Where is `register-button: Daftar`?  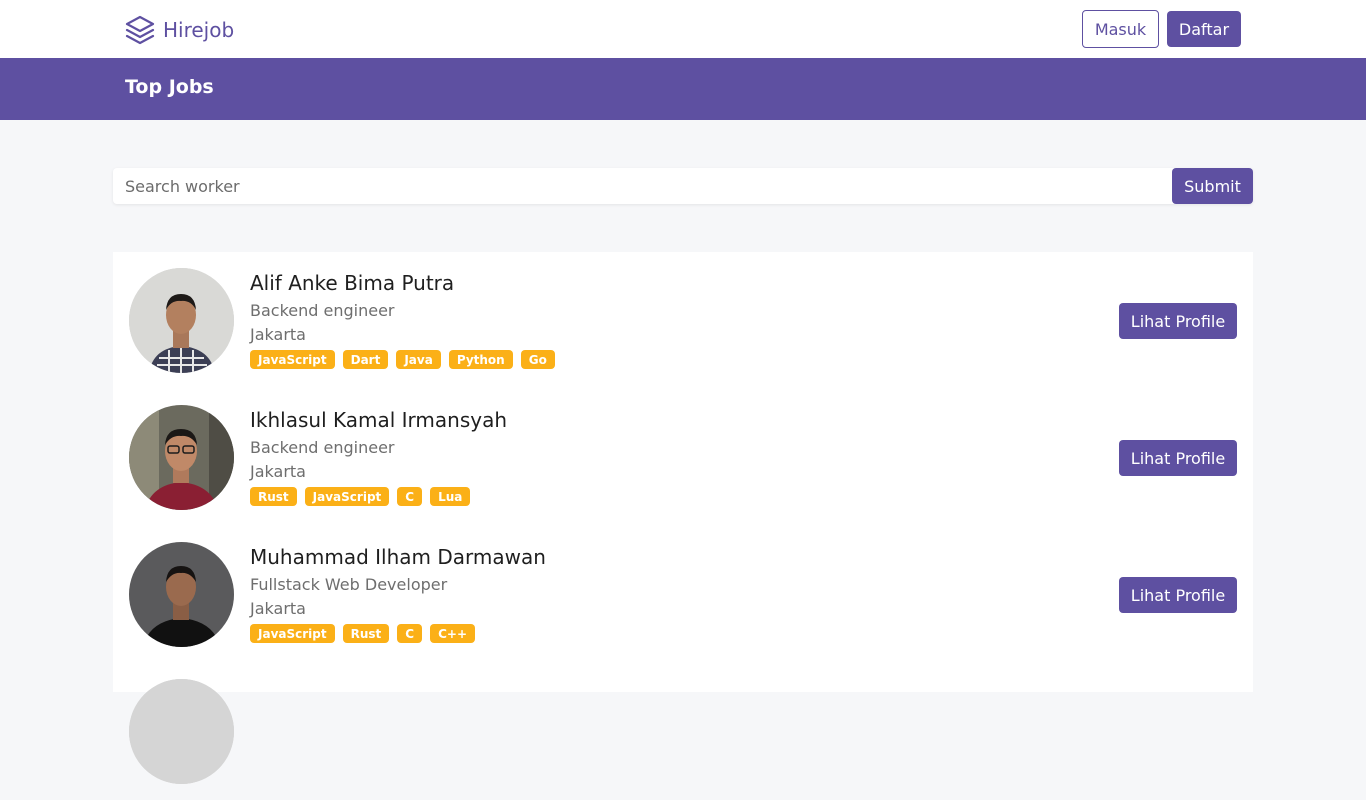 register-button: Daftar is located at coordinates (1204, 29).